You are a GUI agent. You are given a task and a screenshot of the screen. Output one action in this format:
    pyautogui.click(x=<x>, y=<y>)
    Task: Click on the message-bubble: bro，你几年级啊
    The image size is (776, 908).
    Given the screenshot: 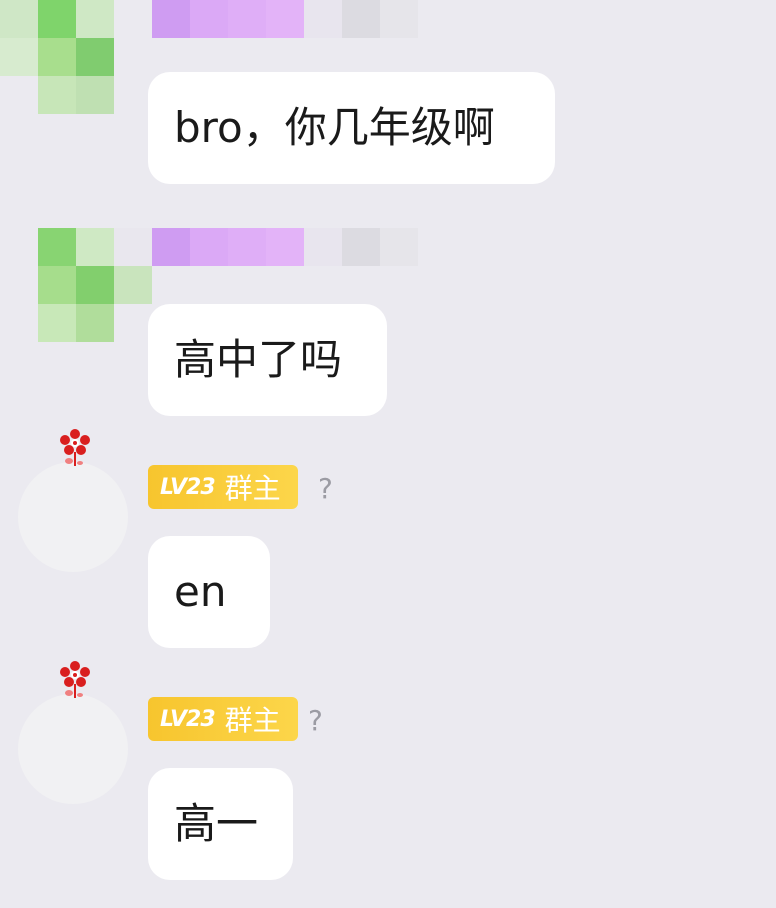 What is the action you would take?
    pyautogui.click(x=351, y=128)
    